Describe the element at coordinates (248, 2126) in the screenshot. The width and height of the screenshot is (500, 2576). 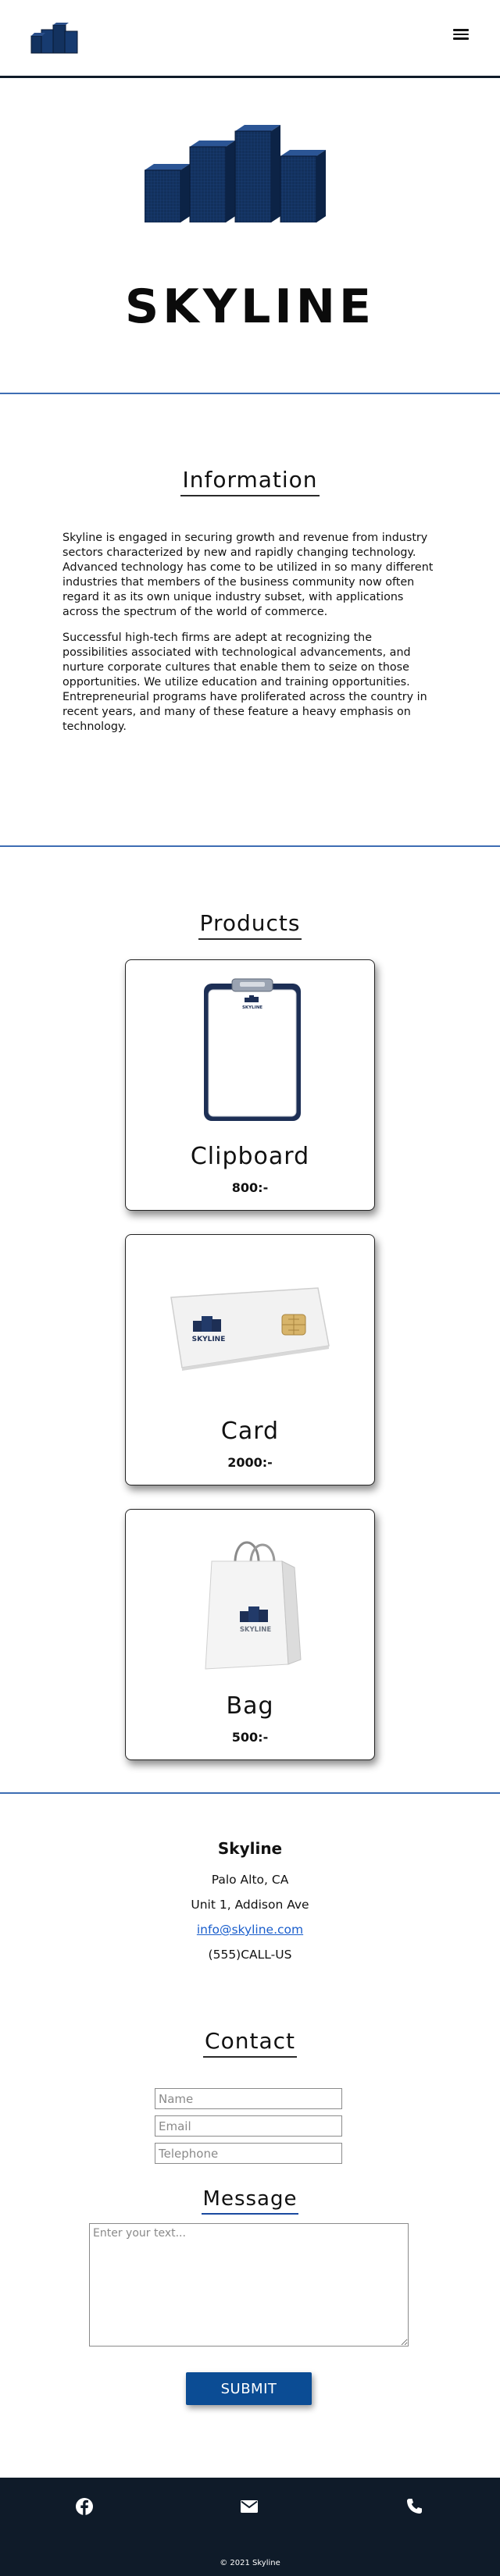
I see `email-field` at that location.